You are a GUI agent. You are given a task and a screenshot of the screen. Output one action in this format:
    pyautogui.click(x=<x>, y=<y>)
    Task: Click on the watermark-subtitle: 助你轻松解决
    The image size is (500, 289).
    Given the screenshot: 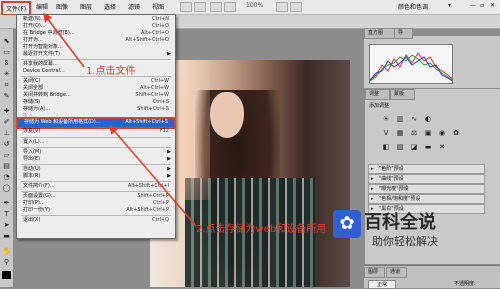 What is the action you would take?
    pyautogui.click(x=405, y=241)
    